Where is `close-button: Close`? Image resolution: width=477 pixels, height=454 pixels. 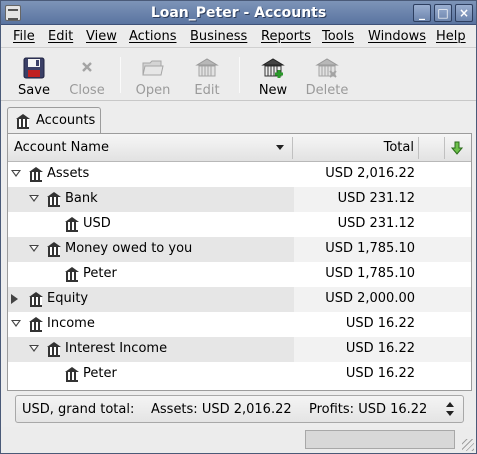 close-button: Close is located at coordinates (87, 75).